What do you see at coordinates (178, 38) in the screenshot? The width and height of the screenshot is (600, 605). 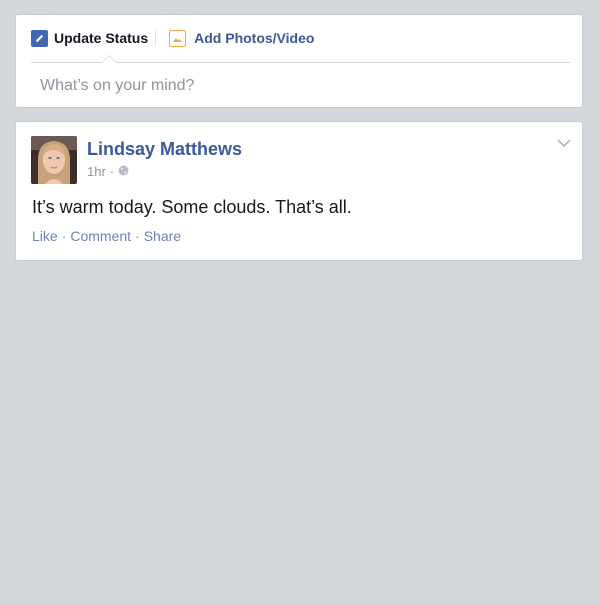 I see `photo-icon` at bounding box center [178, 38].